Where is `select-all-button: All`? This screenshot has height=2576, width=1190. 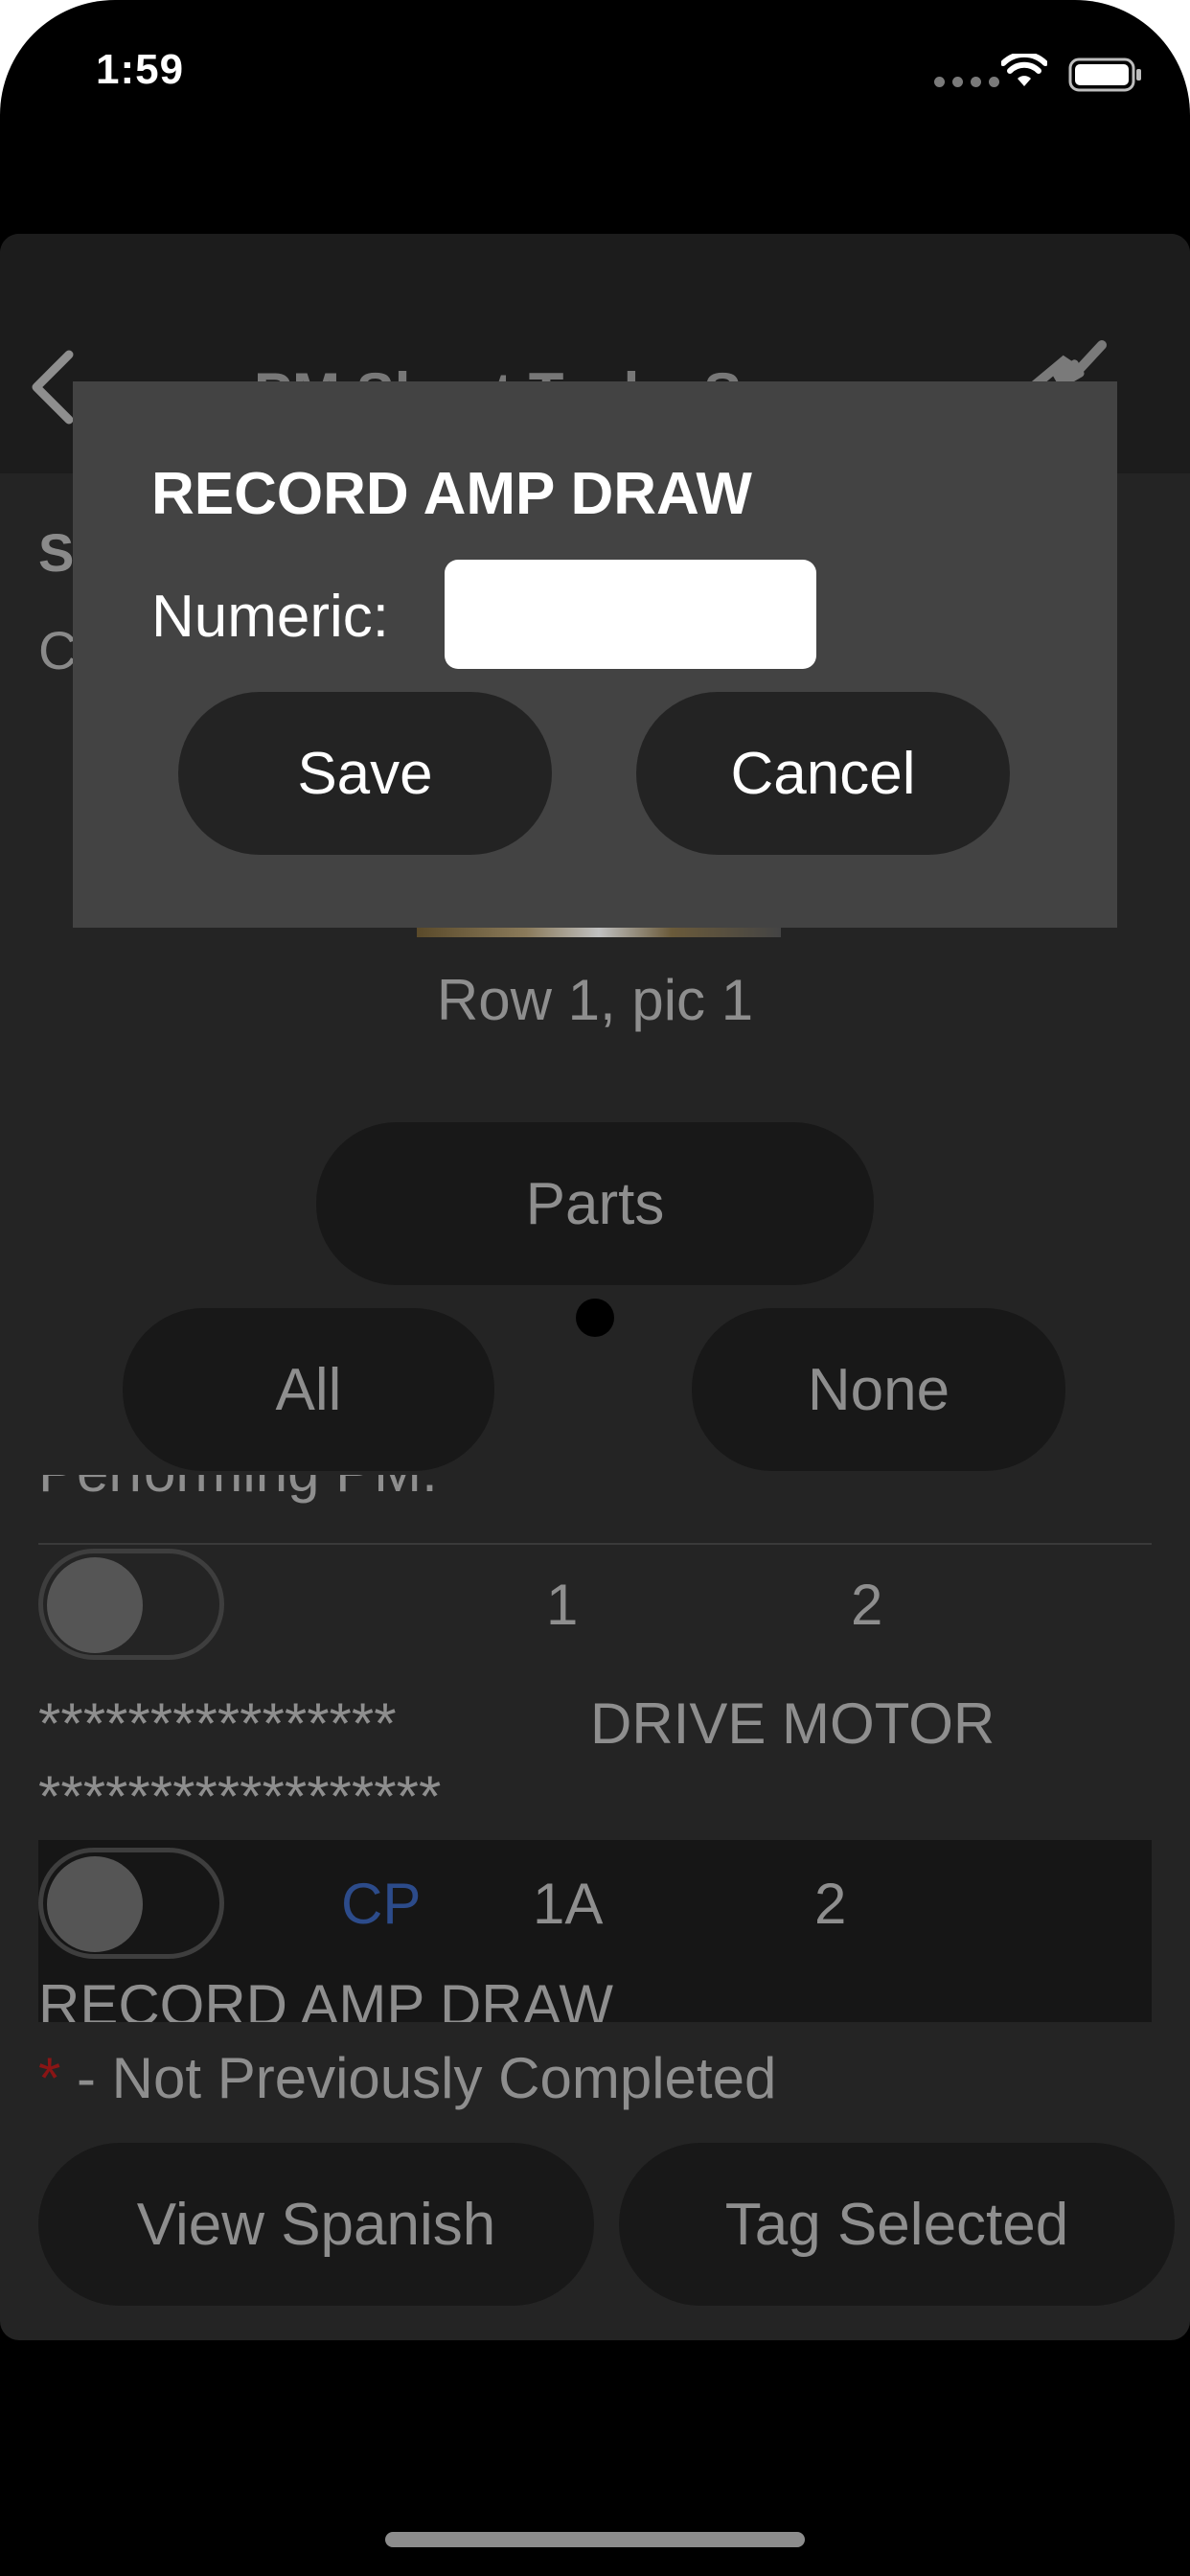 select-all-button: All is located at coordinates (309, 1389).